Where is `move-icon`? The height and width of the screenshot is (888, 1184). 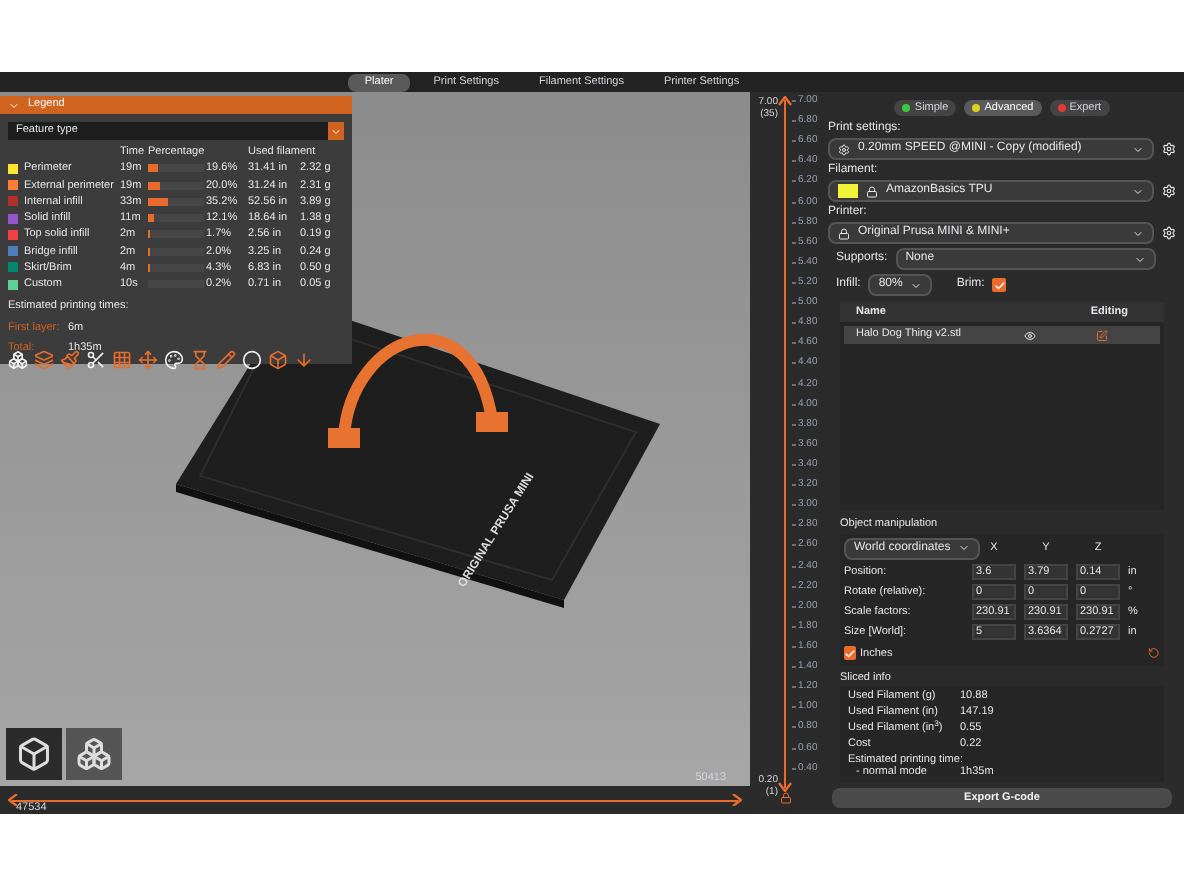
move-icon is located at coordinates (147, 359).